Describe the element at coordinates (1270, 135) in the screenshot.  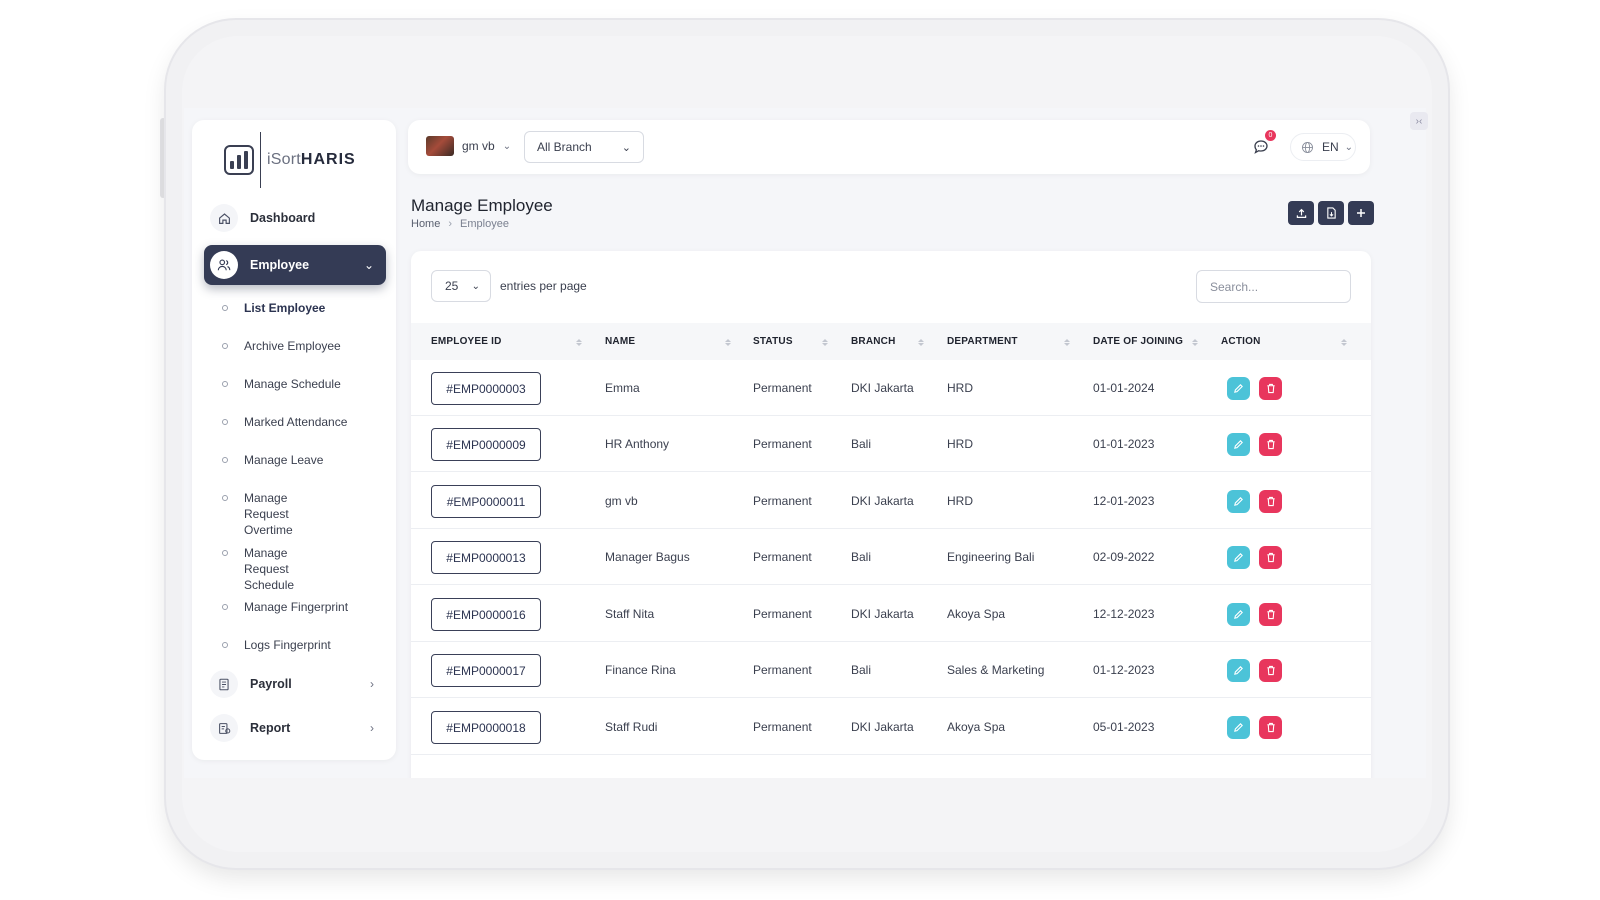
I see `notification-badge: 0` at that location.